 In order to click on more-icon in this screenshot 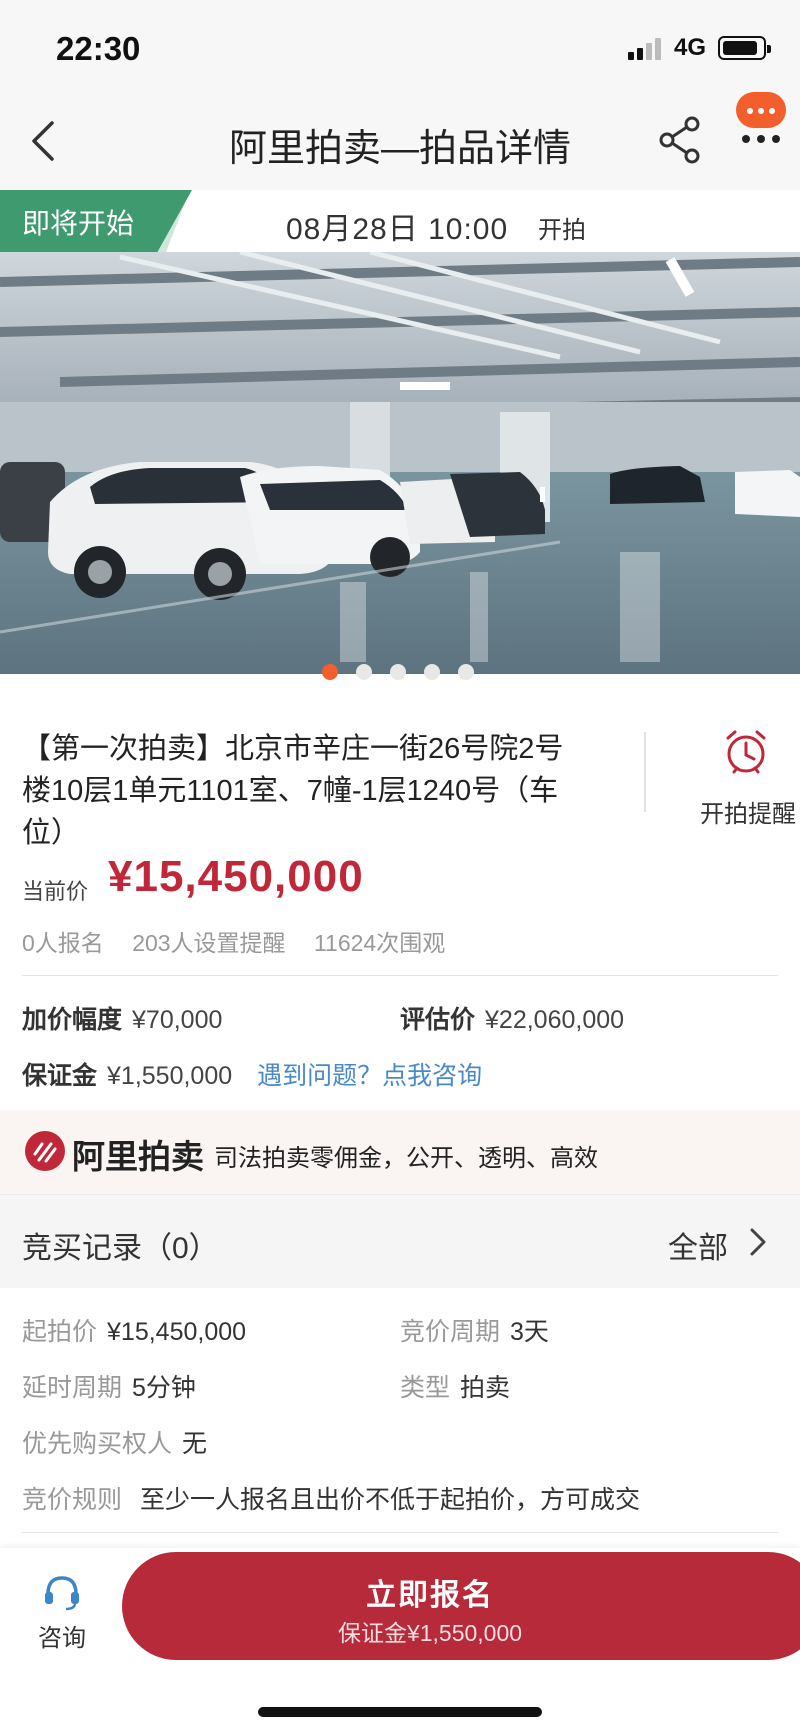, I will do `click(761, 141)`.